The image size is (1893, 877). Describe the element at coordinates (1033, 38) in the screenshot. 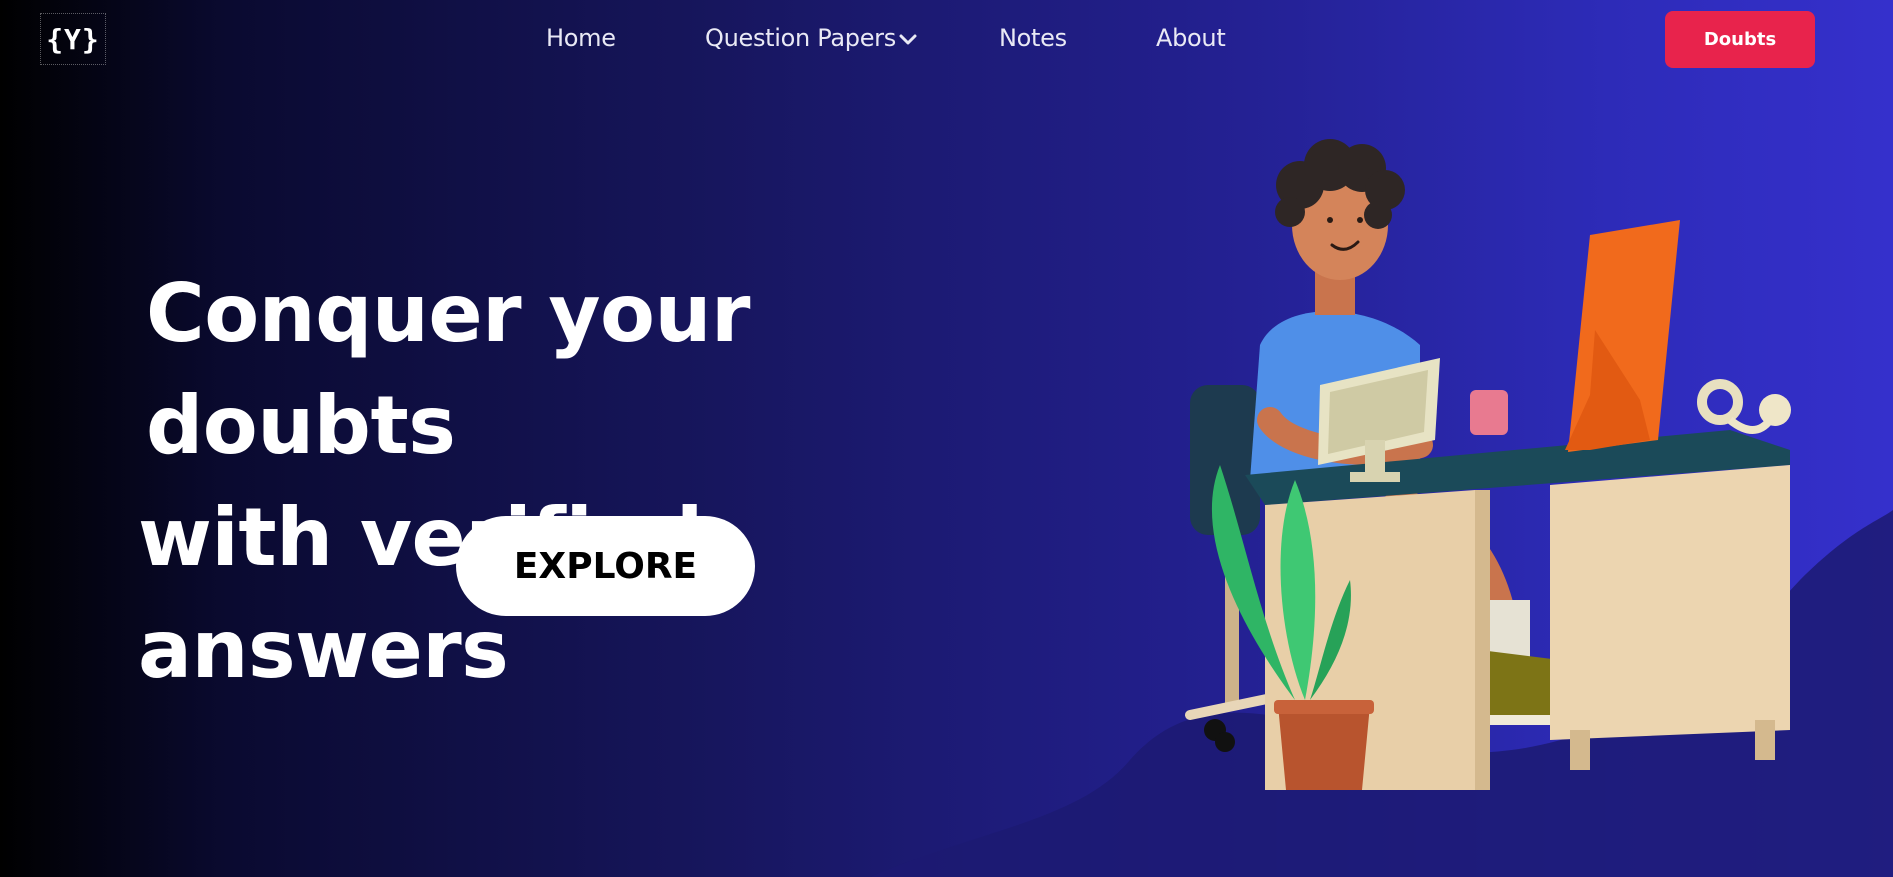

I see `nav-notes: Notes` at that location.